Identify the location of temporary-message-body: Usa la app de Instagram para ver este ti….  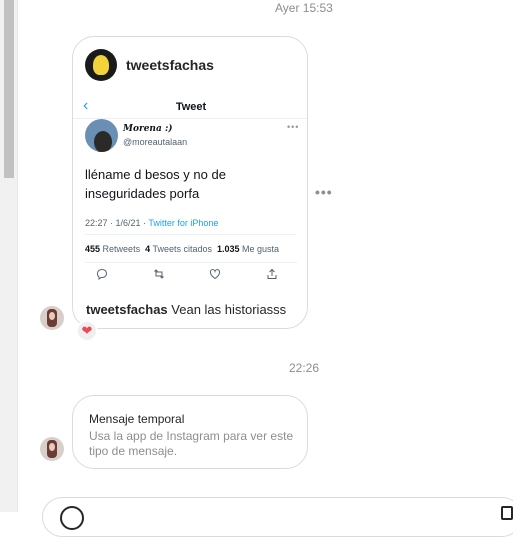
(191, 443).